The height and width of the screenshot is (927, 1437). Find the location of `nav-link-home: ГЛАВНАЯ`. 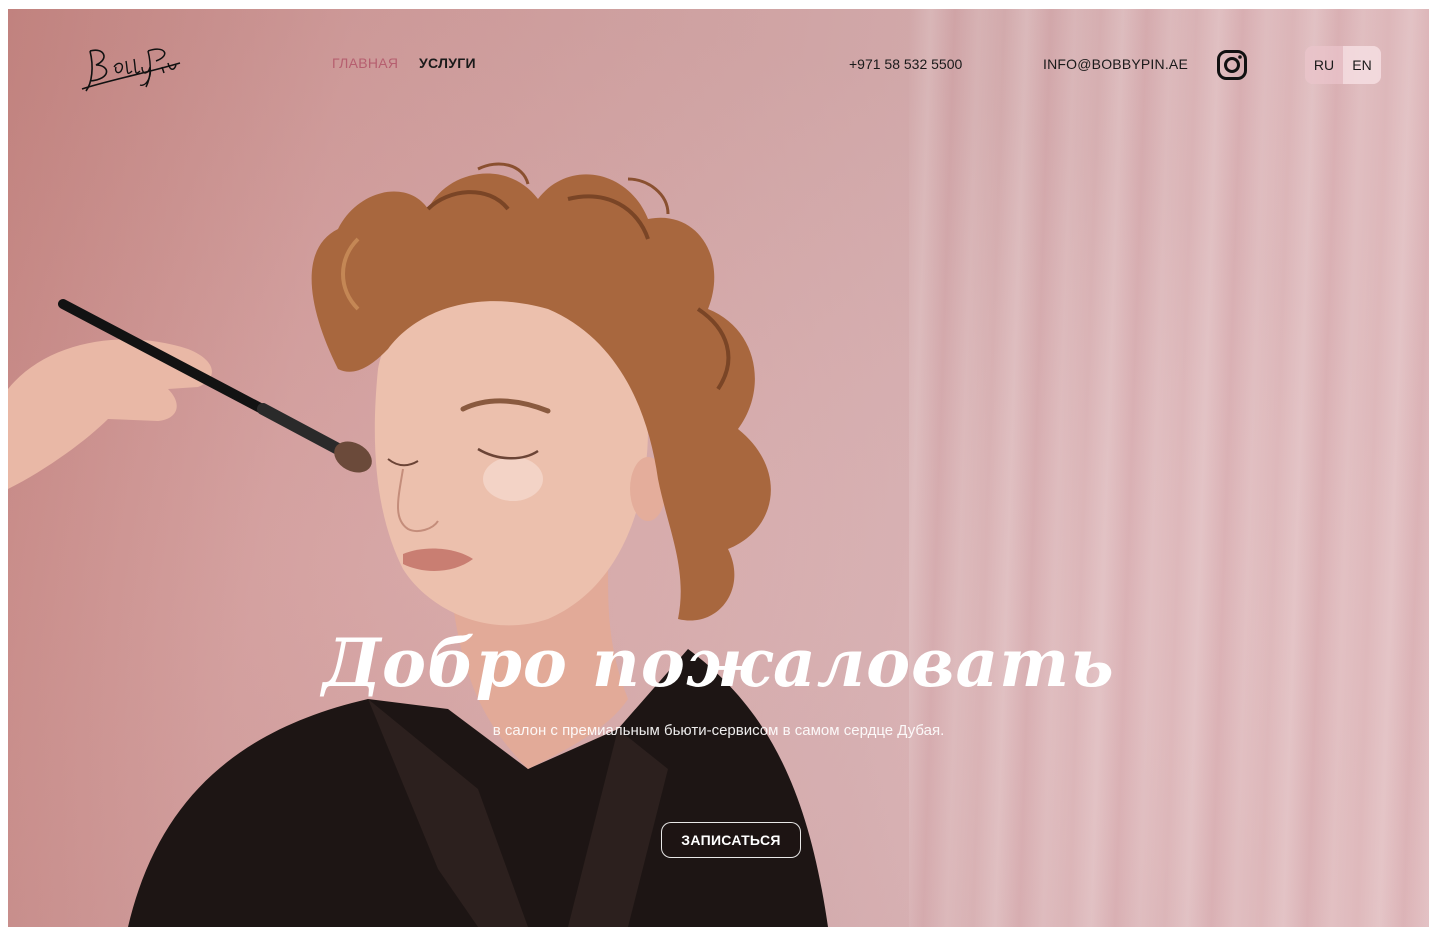

nav-link-home: ГЛАВНАЯ is located at coordinates (365, 63).